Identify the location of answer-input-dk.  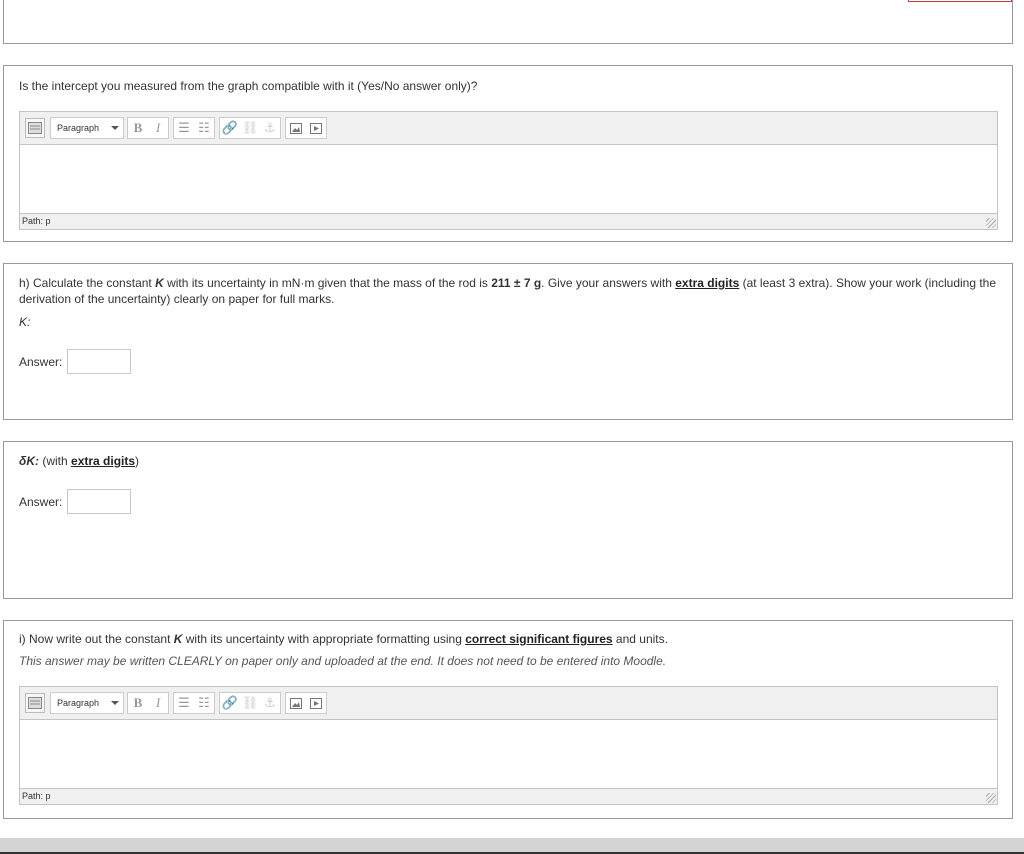
(99, 501).